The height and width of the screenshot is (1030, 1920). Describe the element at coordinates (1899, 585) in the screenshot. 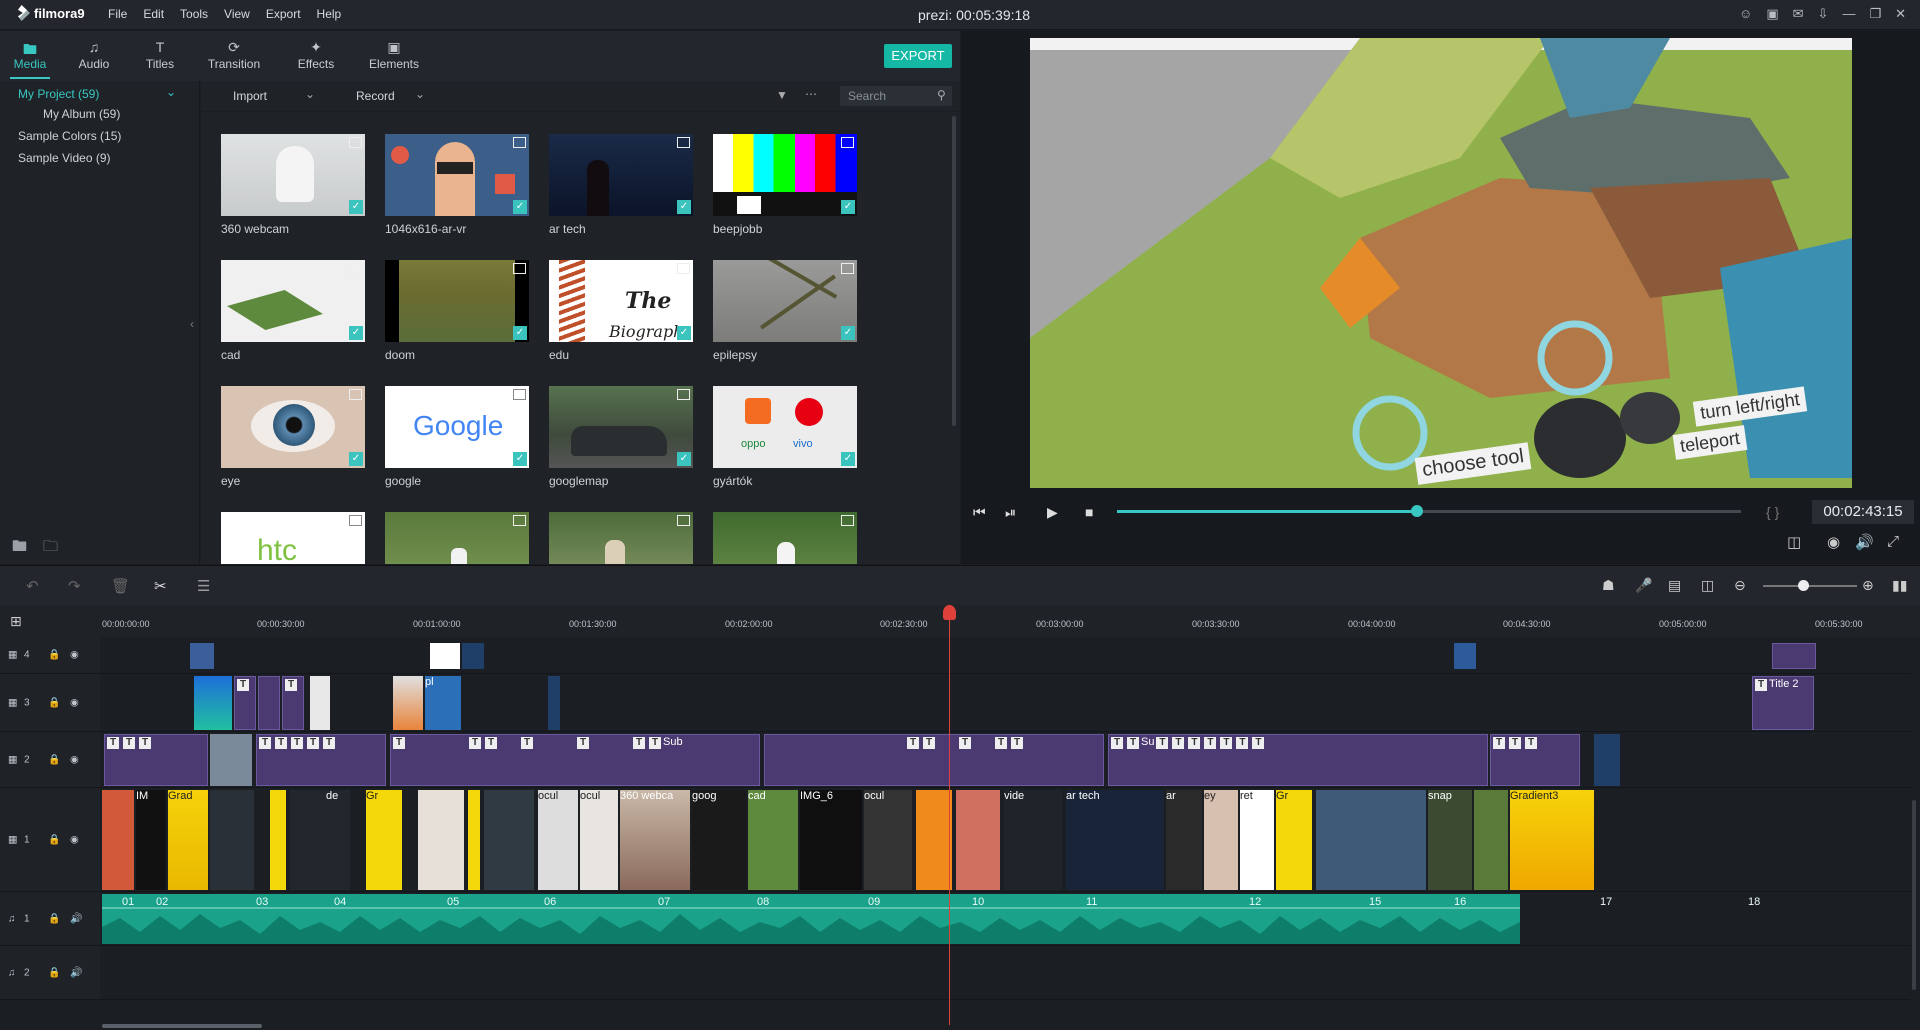

I see `panel-toggle-icon: ▮▮` at that location.